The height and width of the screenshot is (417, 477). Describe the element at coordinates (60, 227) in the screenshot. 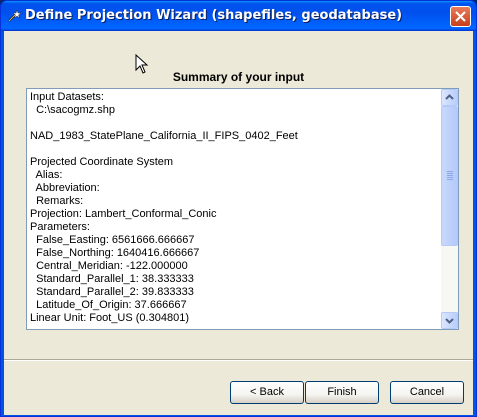

I see `summary-line: Parameters:` at that location.